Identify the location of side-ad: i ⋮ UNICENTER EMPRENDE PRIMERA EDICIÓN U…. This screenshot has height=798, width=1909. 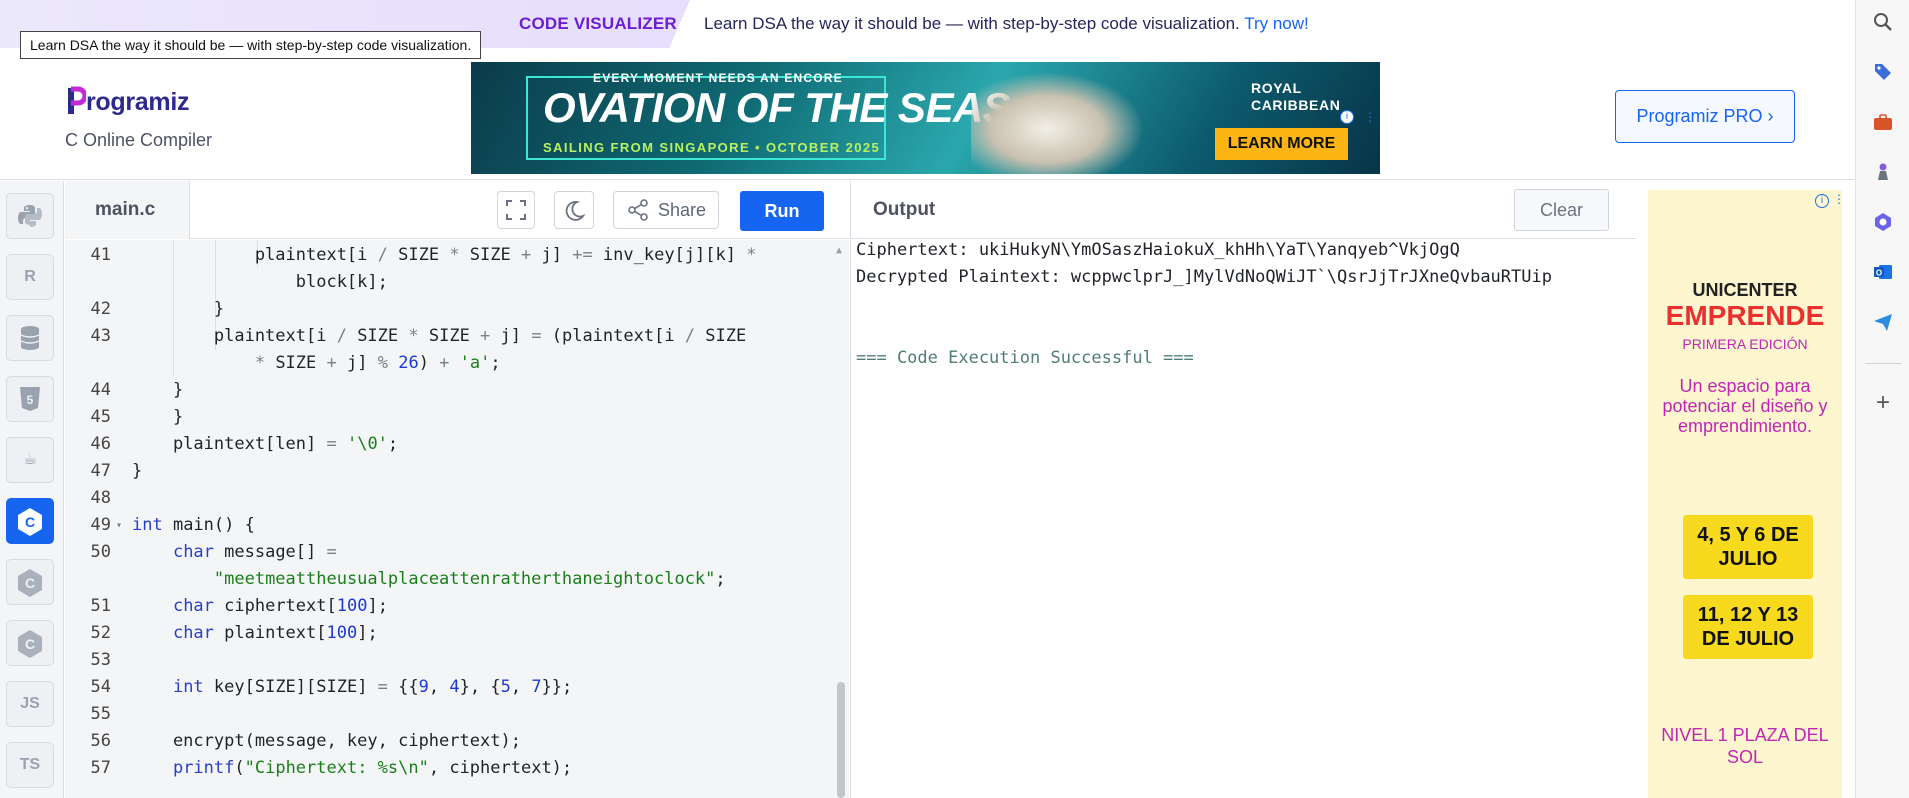
(1746, 494).